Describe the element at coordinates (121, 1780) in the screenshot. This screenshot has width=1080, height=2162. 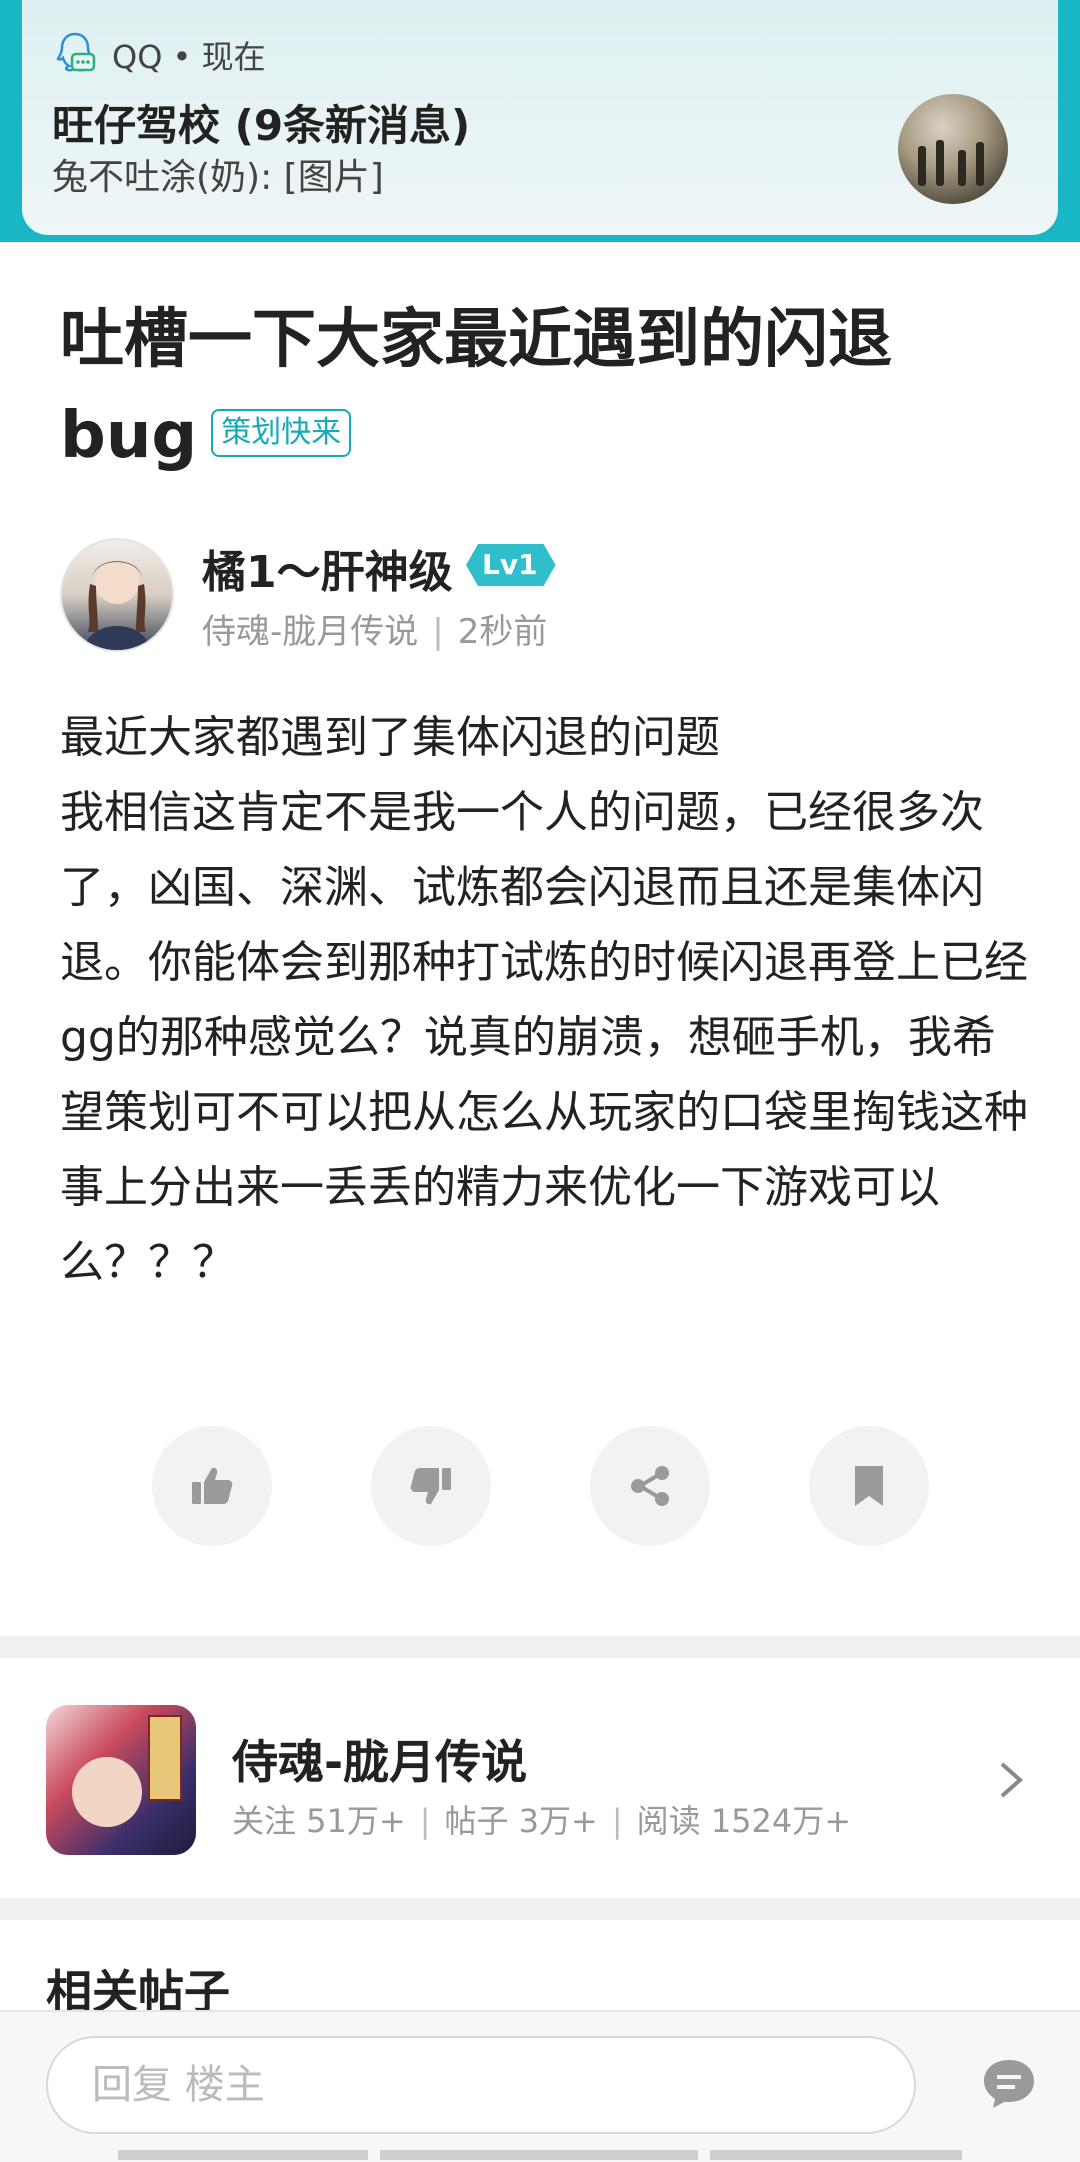
I see `forum-game-icon` at that location.